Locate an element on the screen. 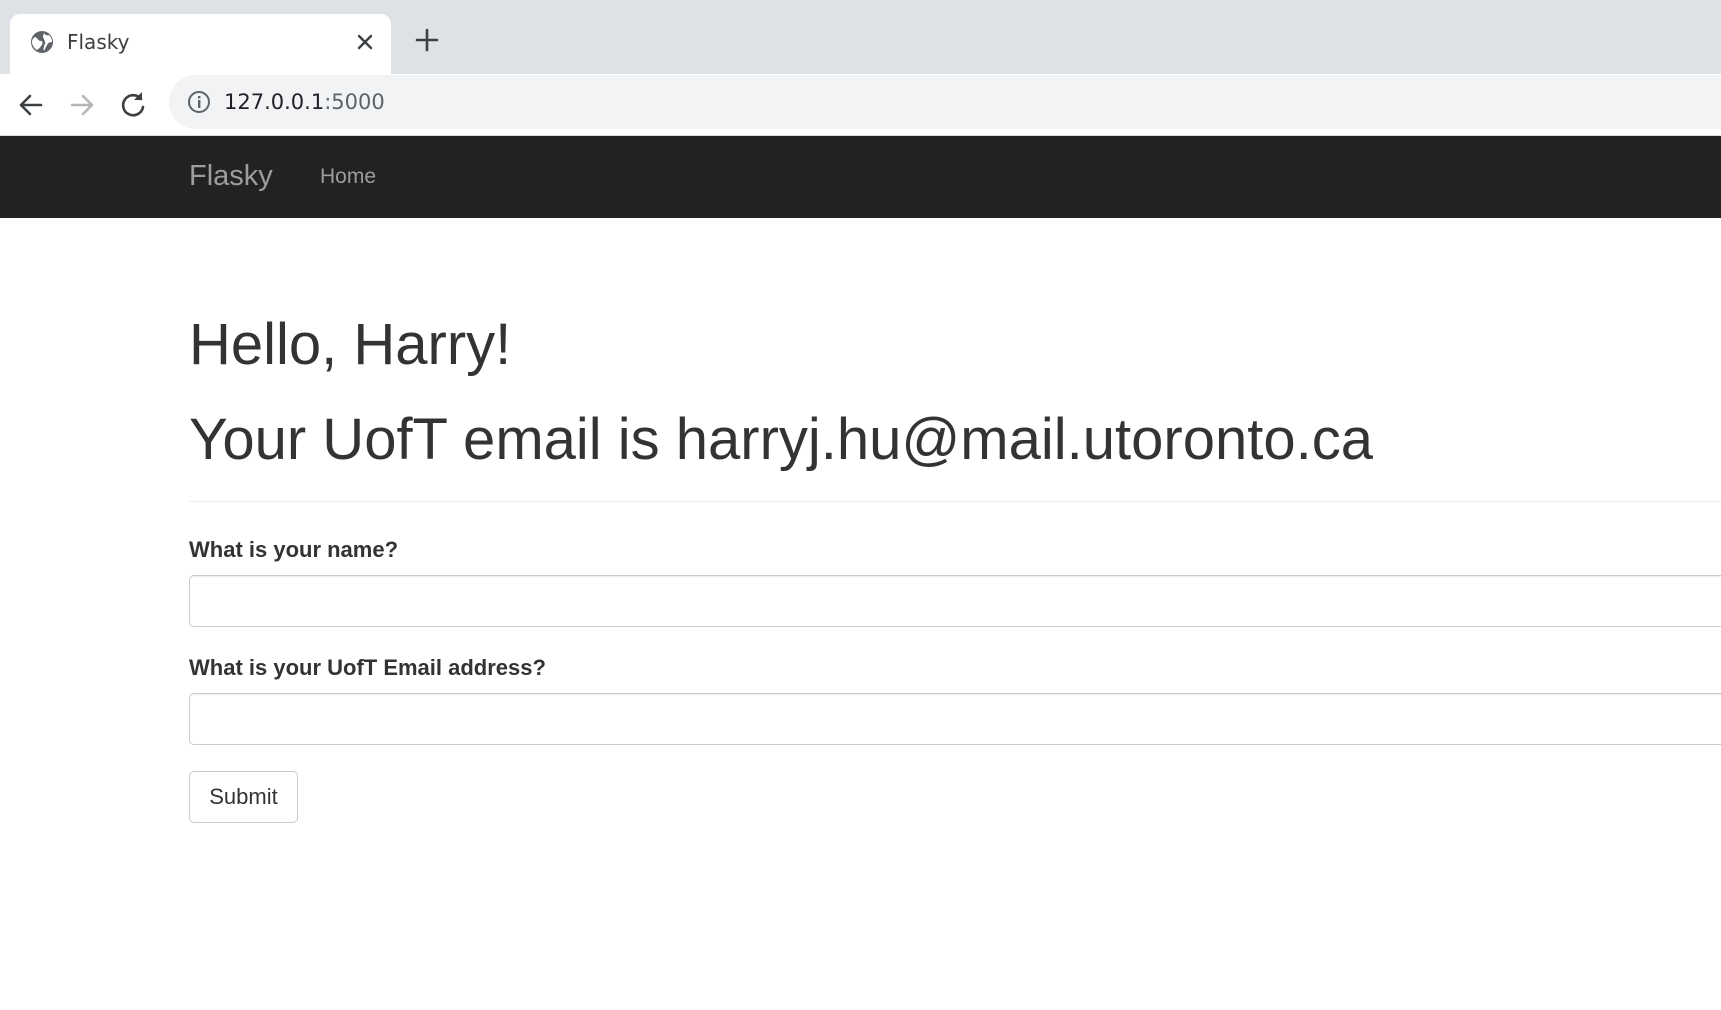 The width and height of the screenshot is (1721, 1010). url-port: :5000 is located at coordinates (354, 102).